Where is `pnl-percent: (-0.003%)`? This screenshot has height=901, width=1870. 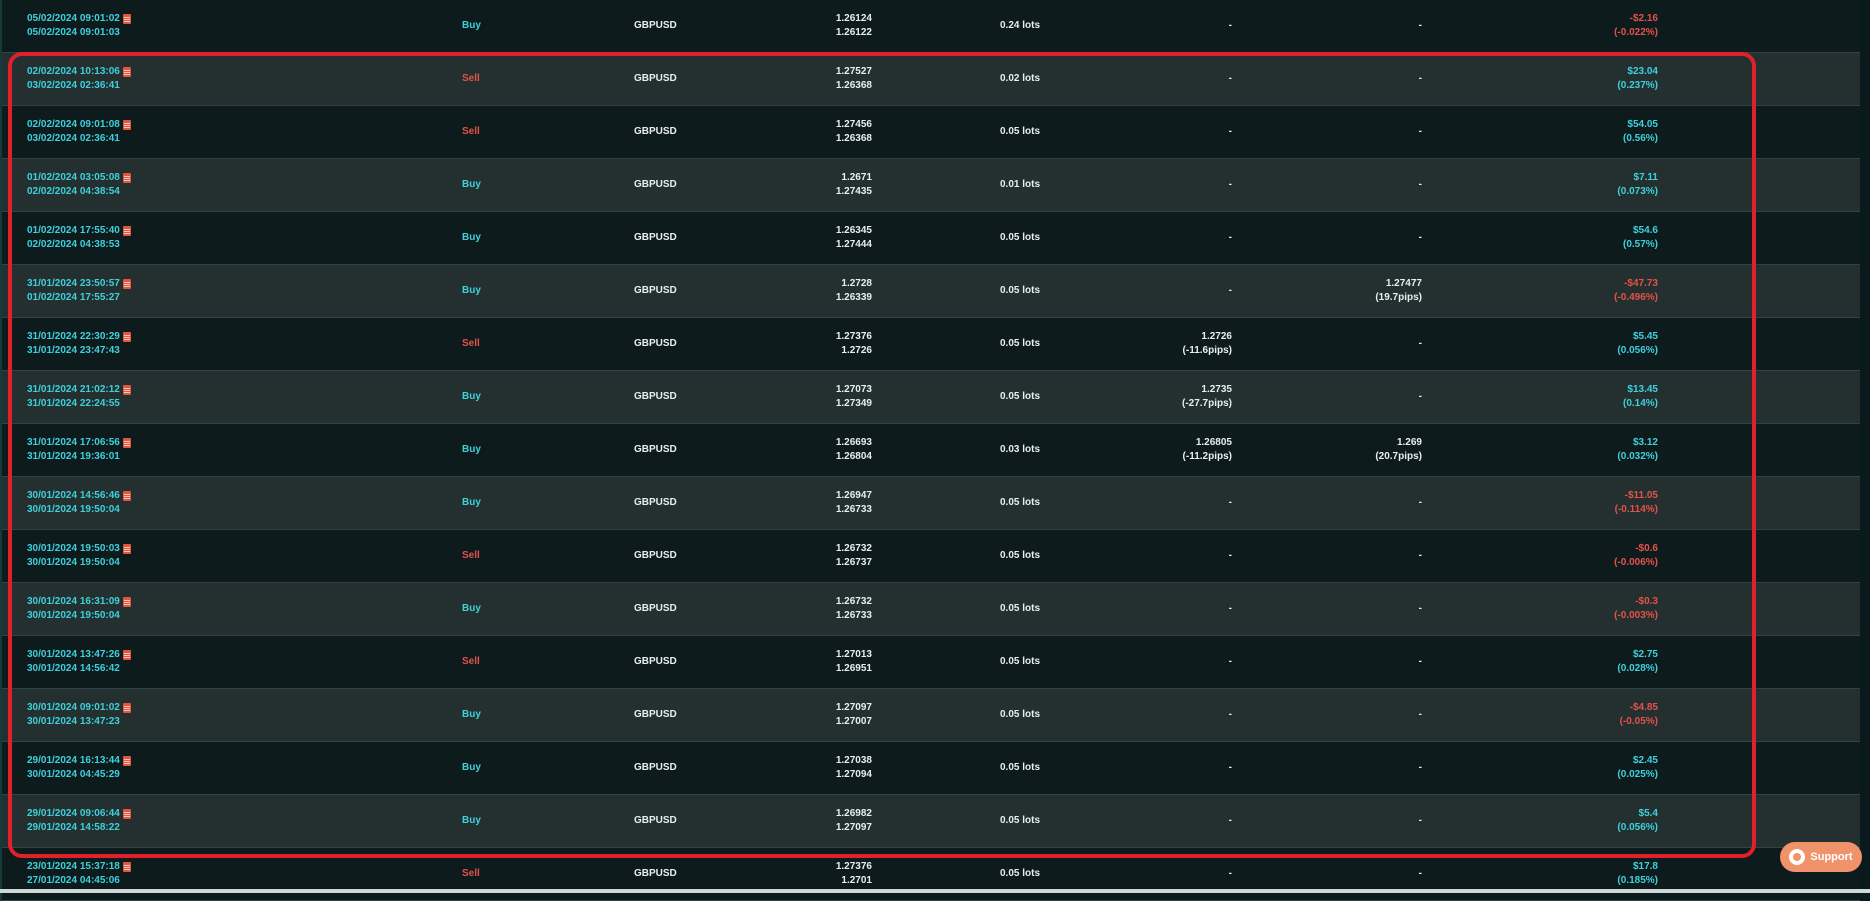 pnl-percent: (-0.003%) is located at coordinates (1636, 615).